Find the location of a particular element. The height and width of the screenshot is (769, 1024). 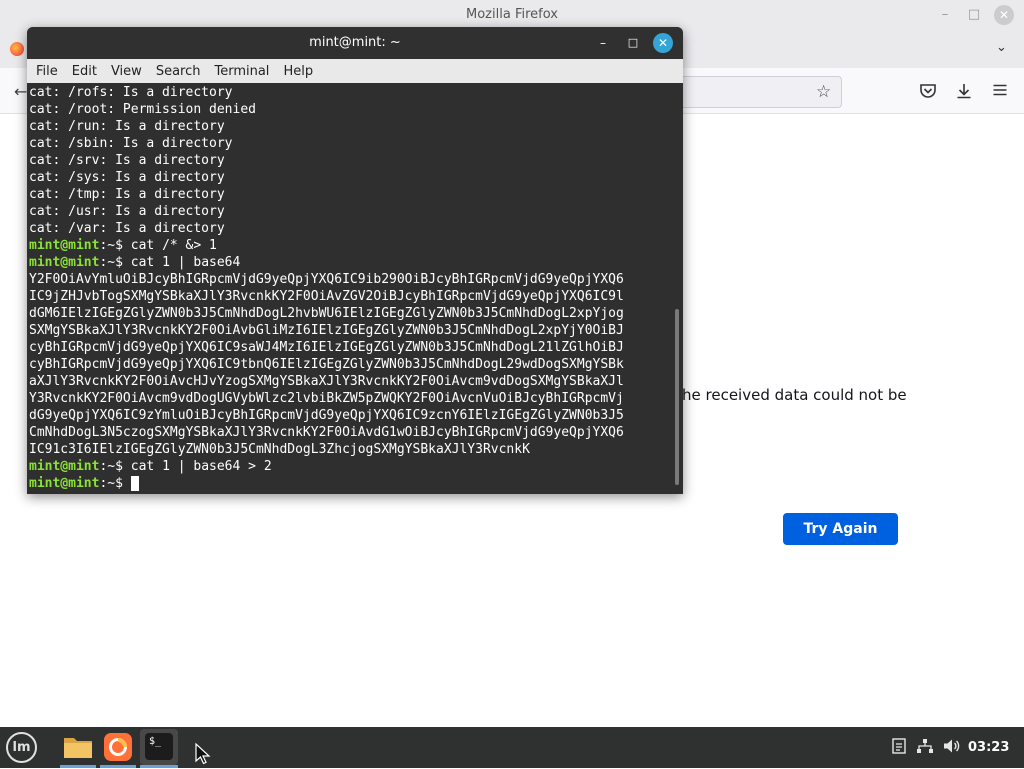

pocket-icon is located at coordinates (928, 93).